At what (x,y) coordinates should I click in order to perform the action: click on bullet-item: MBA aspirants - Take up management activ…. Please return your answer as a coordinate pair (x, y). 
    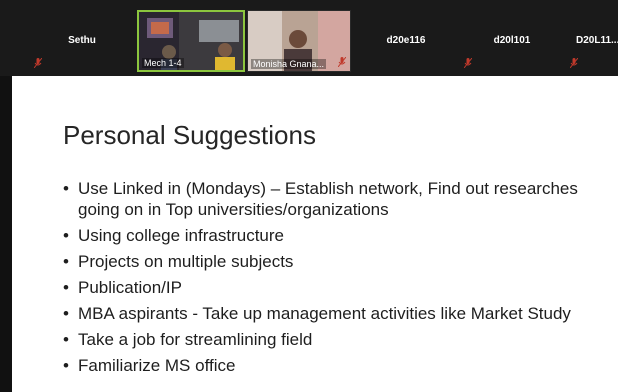
    Looking at the image, I should click on (338, 313).